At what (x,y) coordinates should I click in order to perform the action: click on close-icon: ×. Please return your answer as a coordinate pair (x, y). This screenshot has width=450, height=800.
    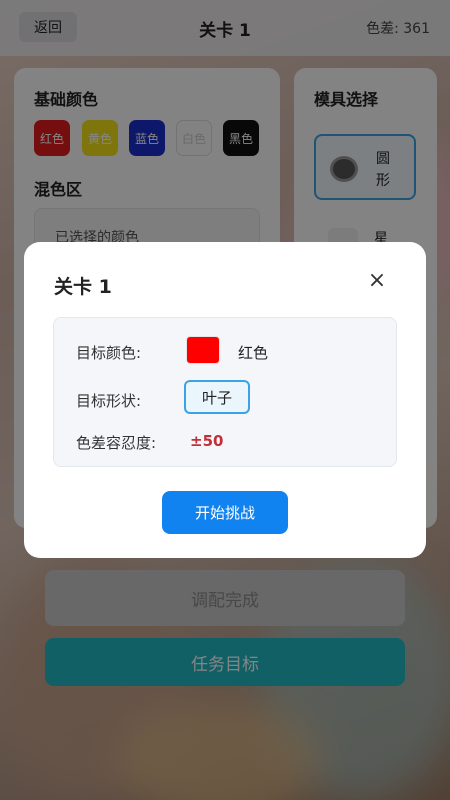
    Looking at the image, I should click on (377, 281).